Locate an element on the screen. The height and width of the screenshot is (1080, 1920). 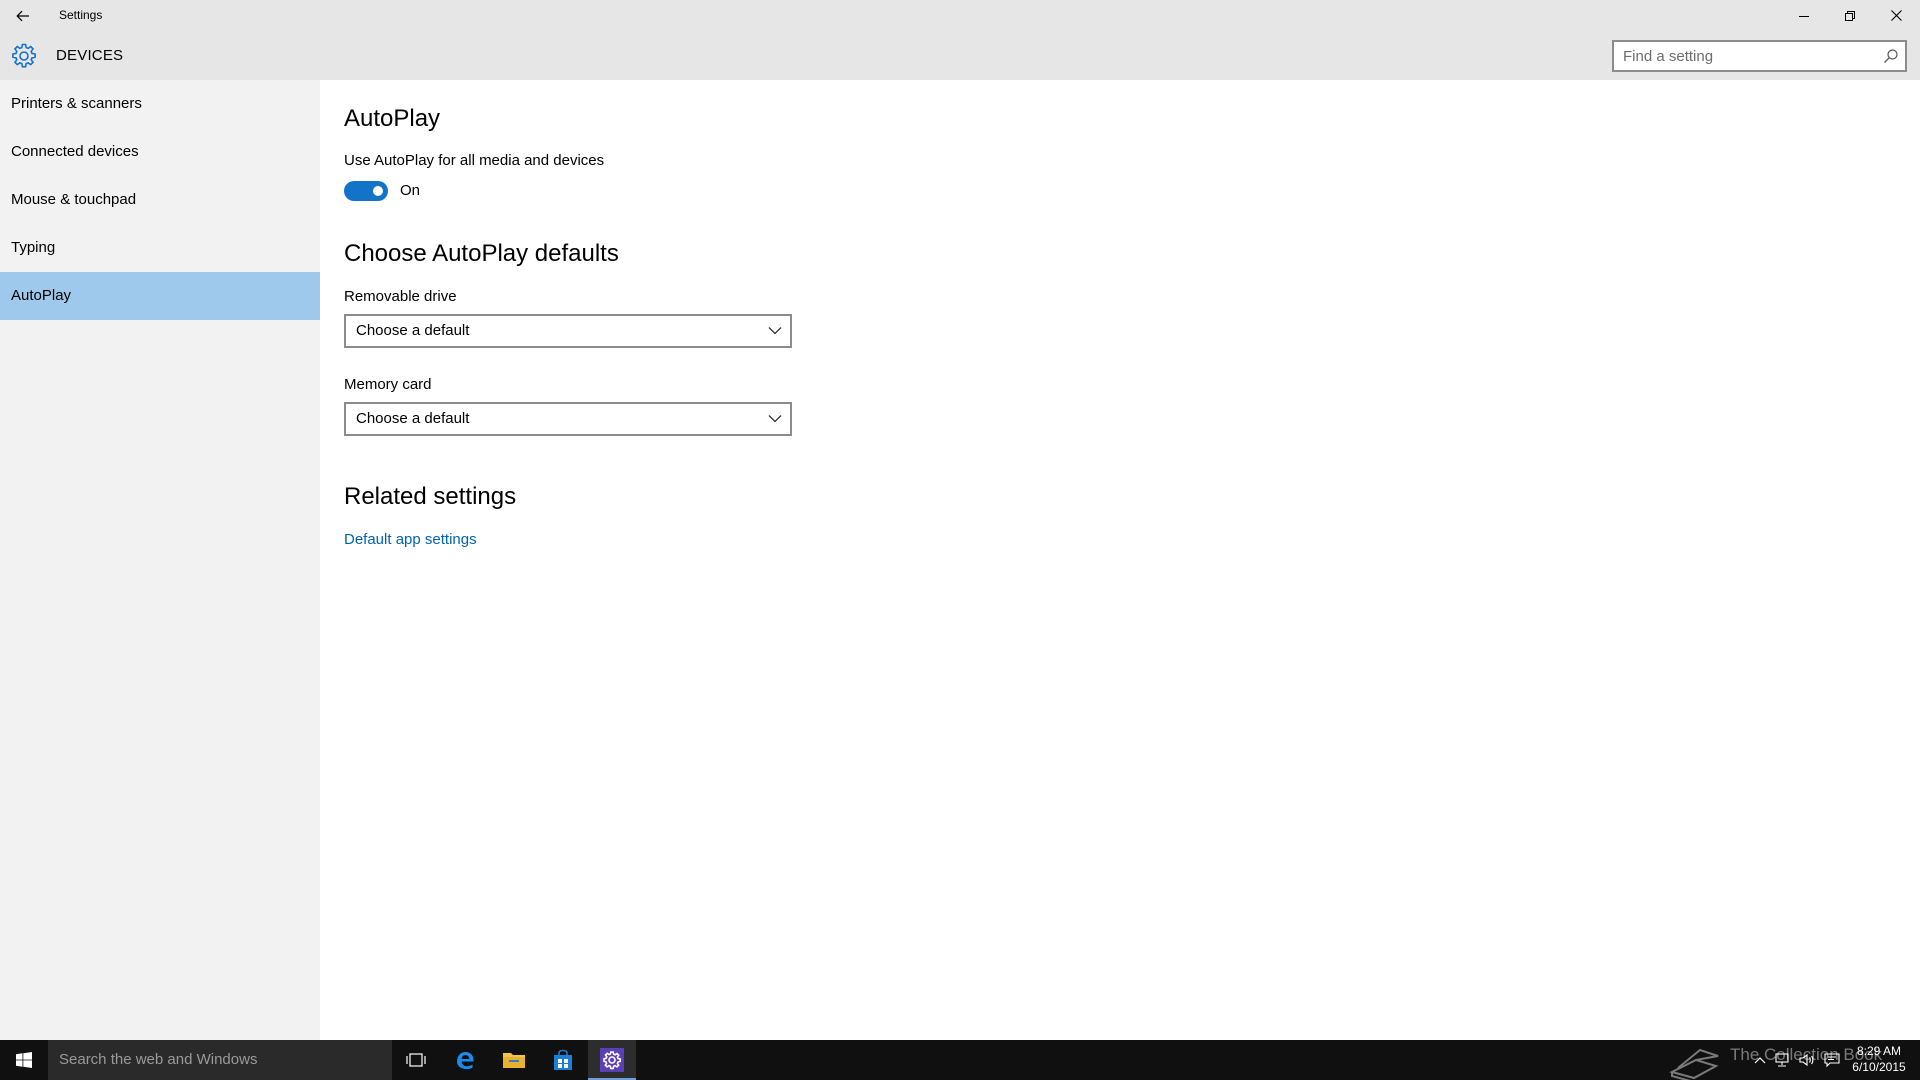
start-button is located at coordinates (24, 1060).